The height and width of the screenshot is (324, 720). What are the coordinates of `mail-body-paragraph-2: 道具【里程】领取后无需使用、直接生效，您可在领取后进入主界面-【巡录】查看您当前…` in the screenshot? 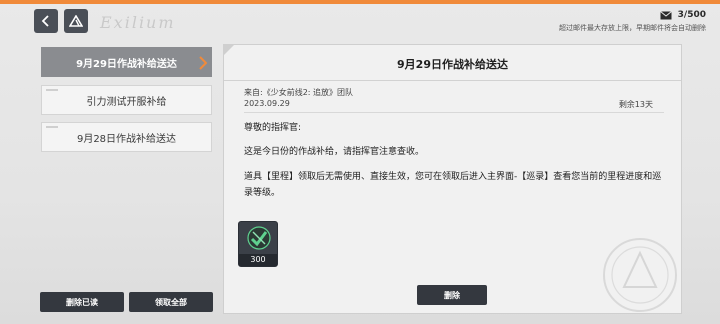 It's located at (453, 185).